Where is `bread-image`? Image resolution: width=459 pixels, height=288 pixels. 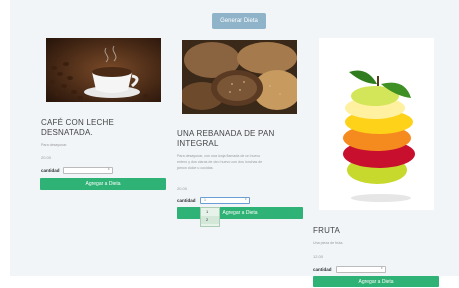
bread-image is located at coordinates (239, 77).